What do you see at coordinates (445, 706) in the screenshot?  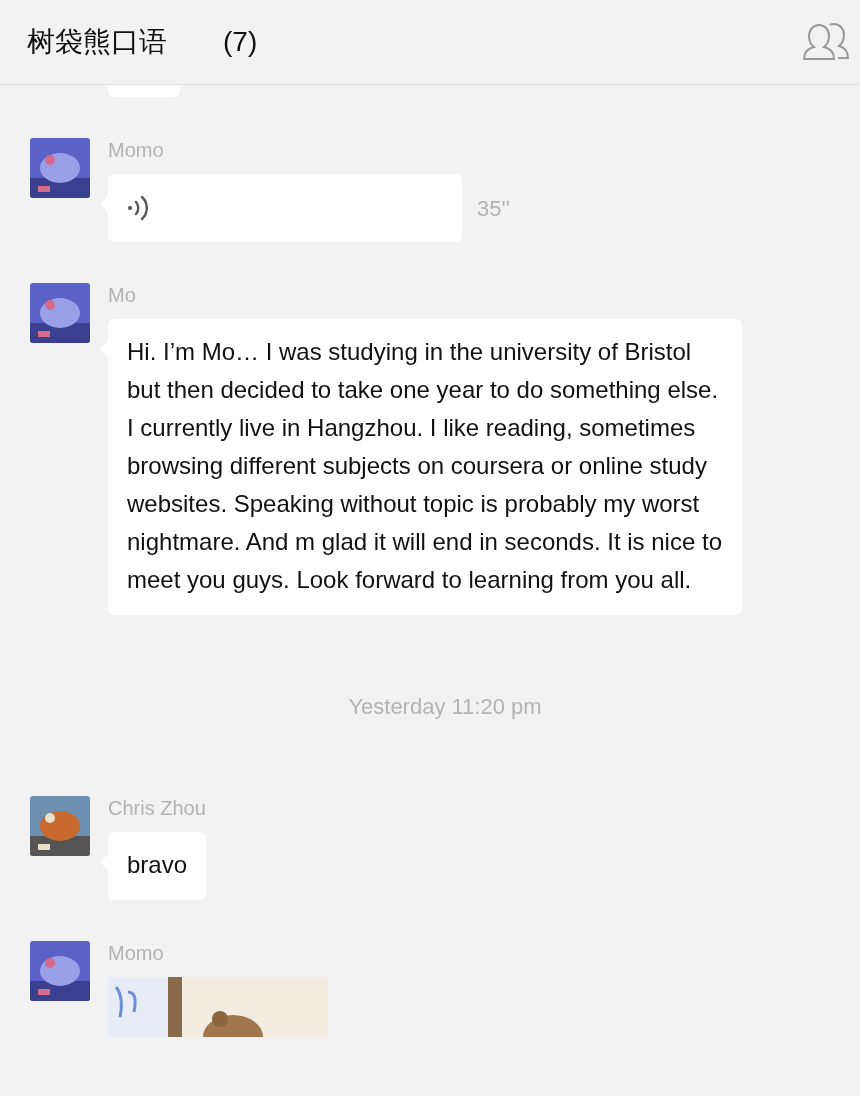 I see `timestamp: Yesterday 11:20 pm` at bounding box center [445, 706].